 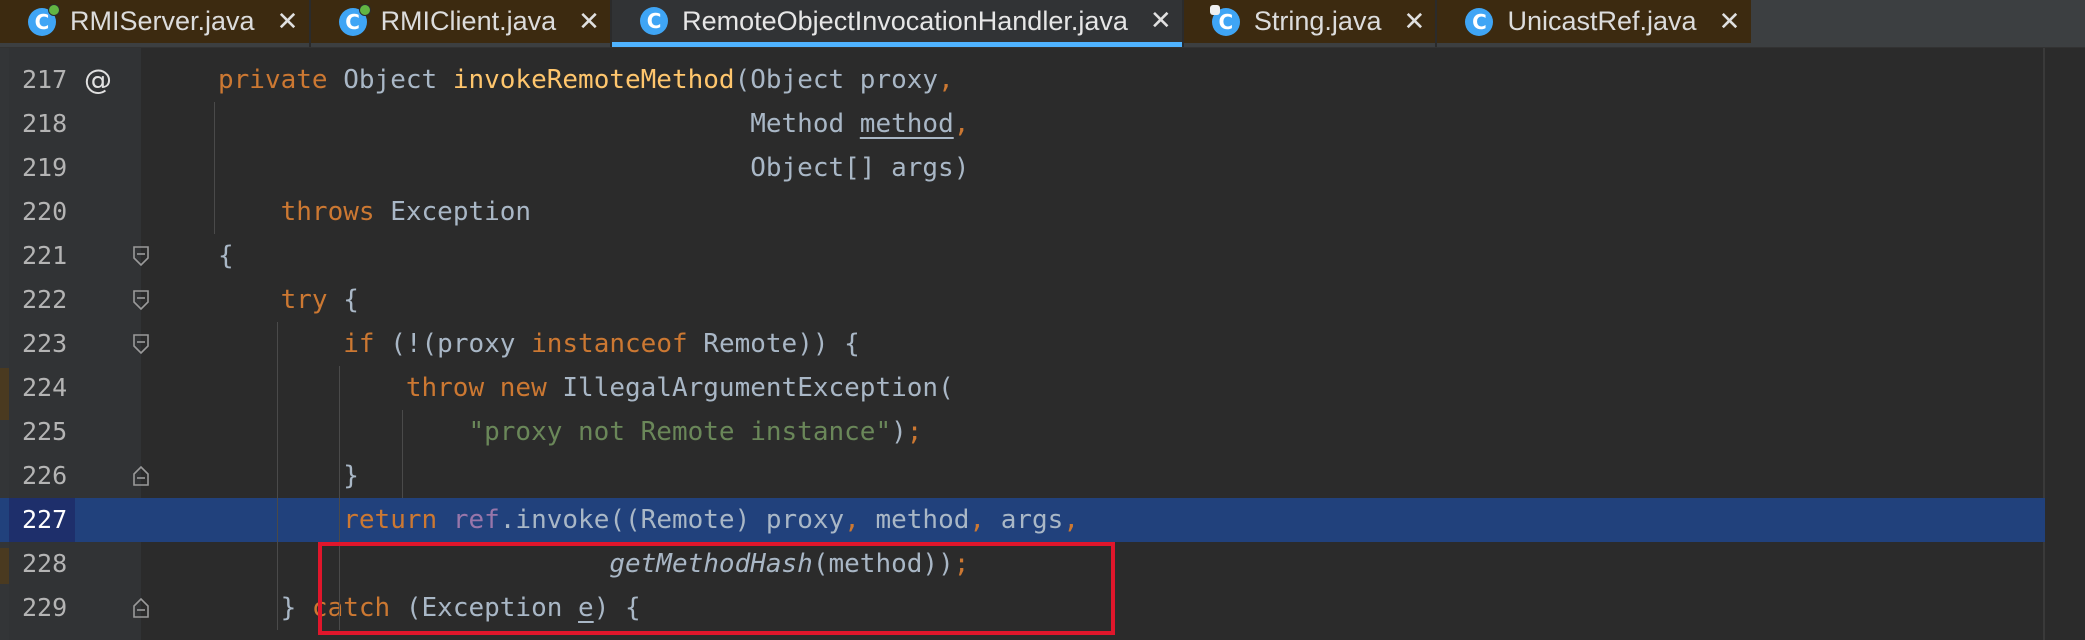 What do you see at coordinates (390, 520) in the screenshot?
I see `code-token: return` at bounding box center [390, 520].